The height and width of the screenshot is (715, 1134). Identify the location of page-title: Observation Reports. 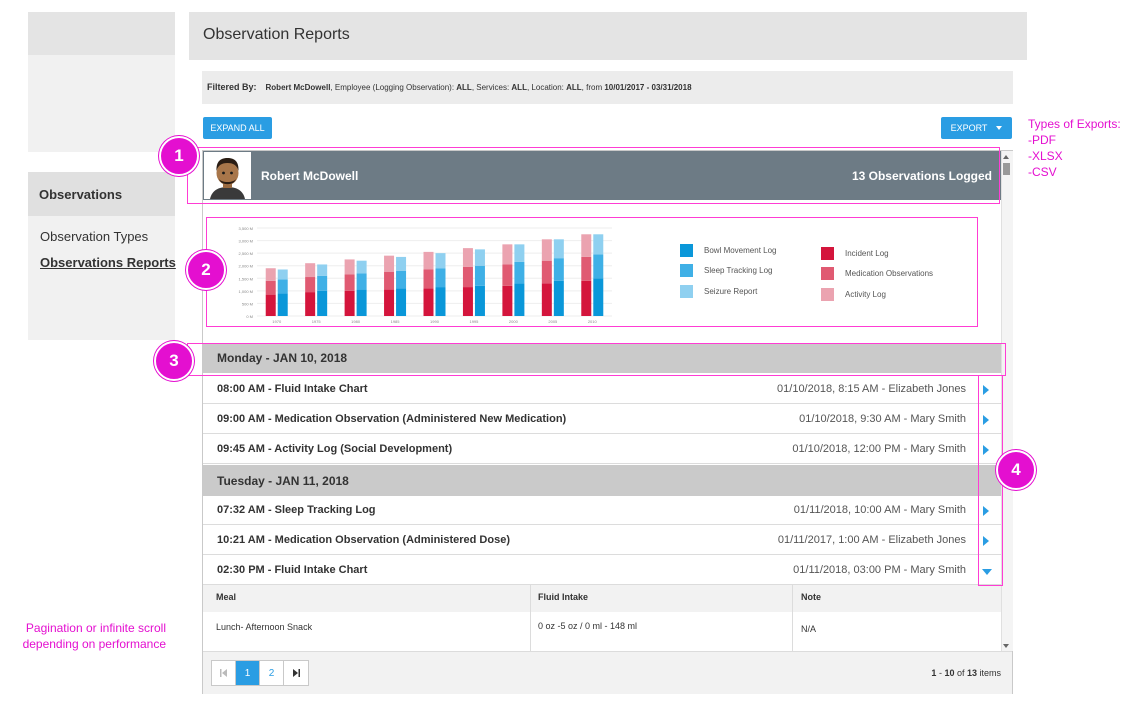
(608, 36).